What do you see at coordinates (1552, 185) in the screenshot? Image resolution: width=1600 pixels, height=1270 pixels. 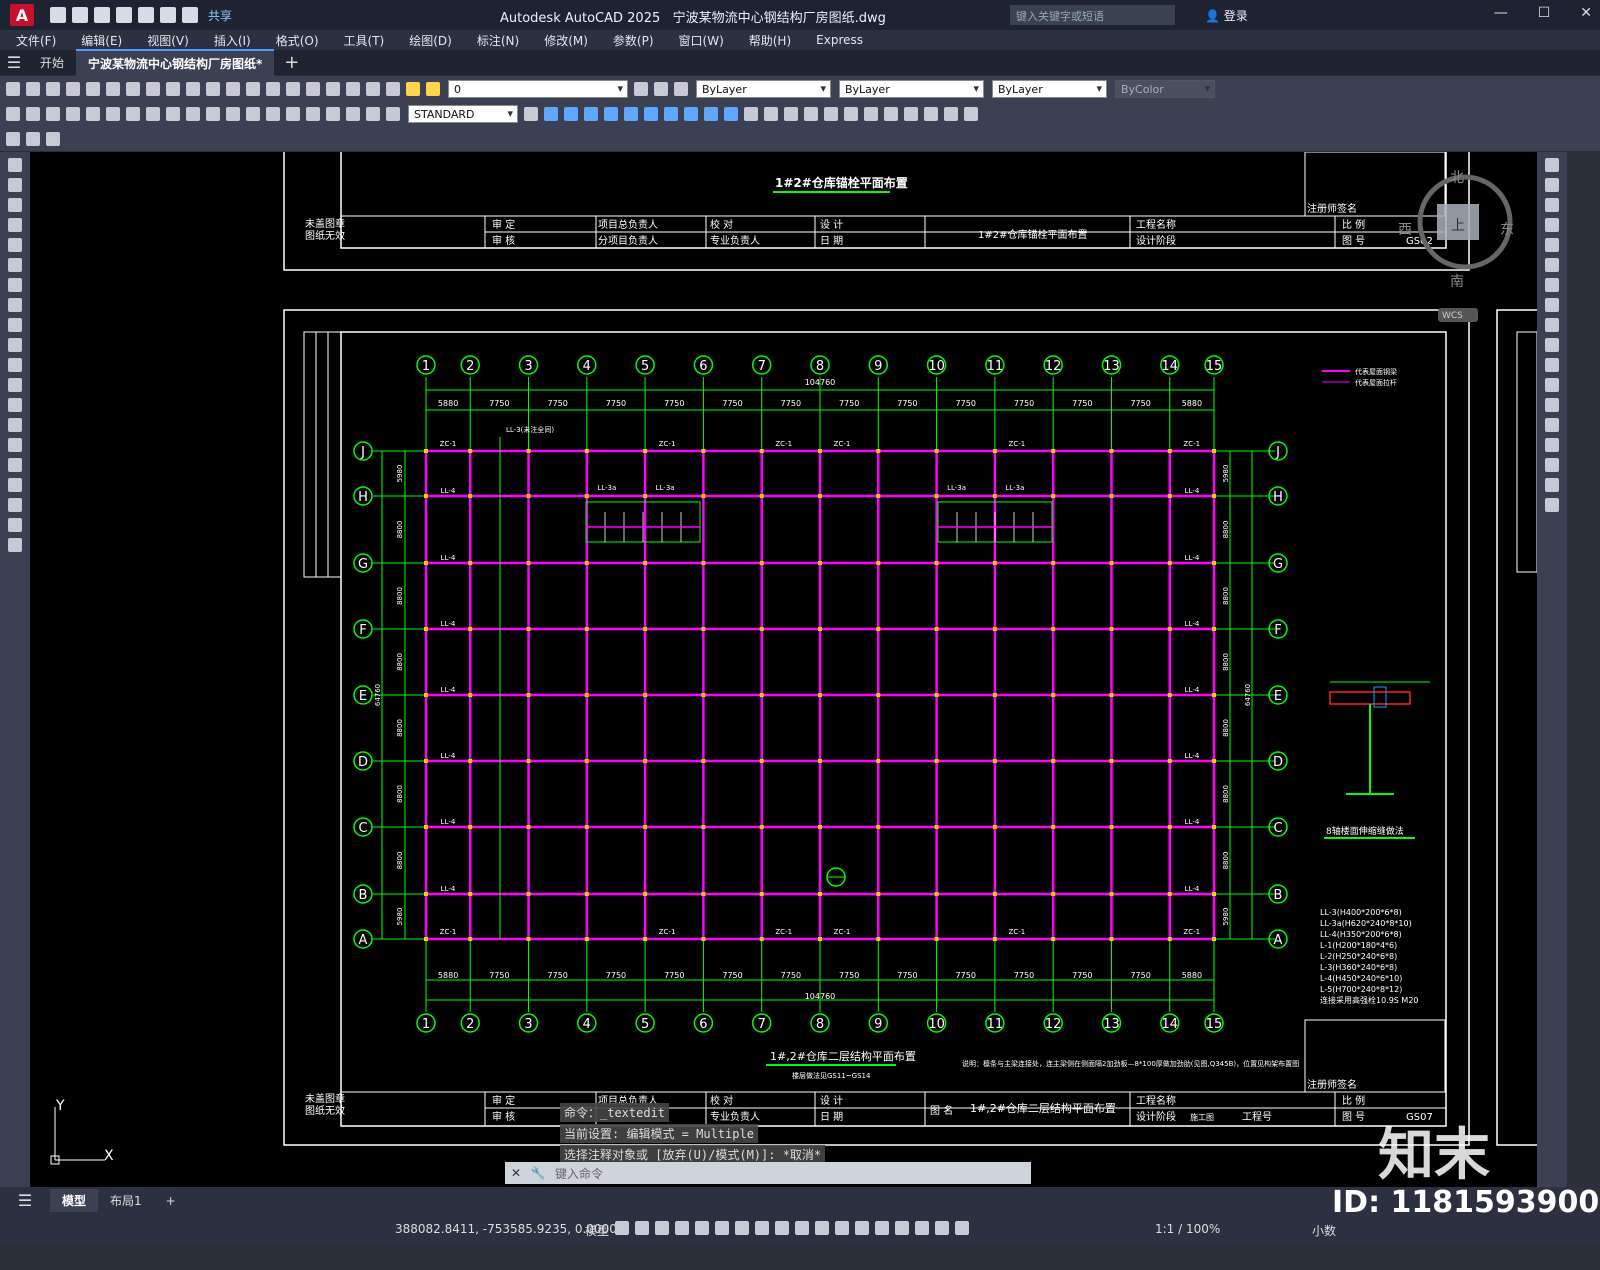 I see `copy-object-icon` at bounding box center [1552, 185].